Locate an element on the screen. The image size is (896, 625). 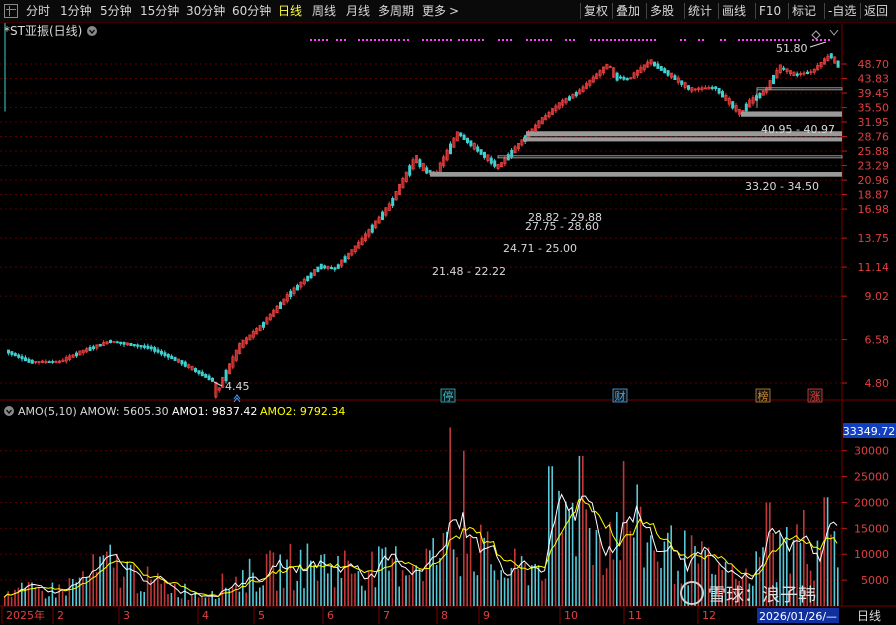
period-tab-3: 15分钟 is located at coordinates (159, 11).